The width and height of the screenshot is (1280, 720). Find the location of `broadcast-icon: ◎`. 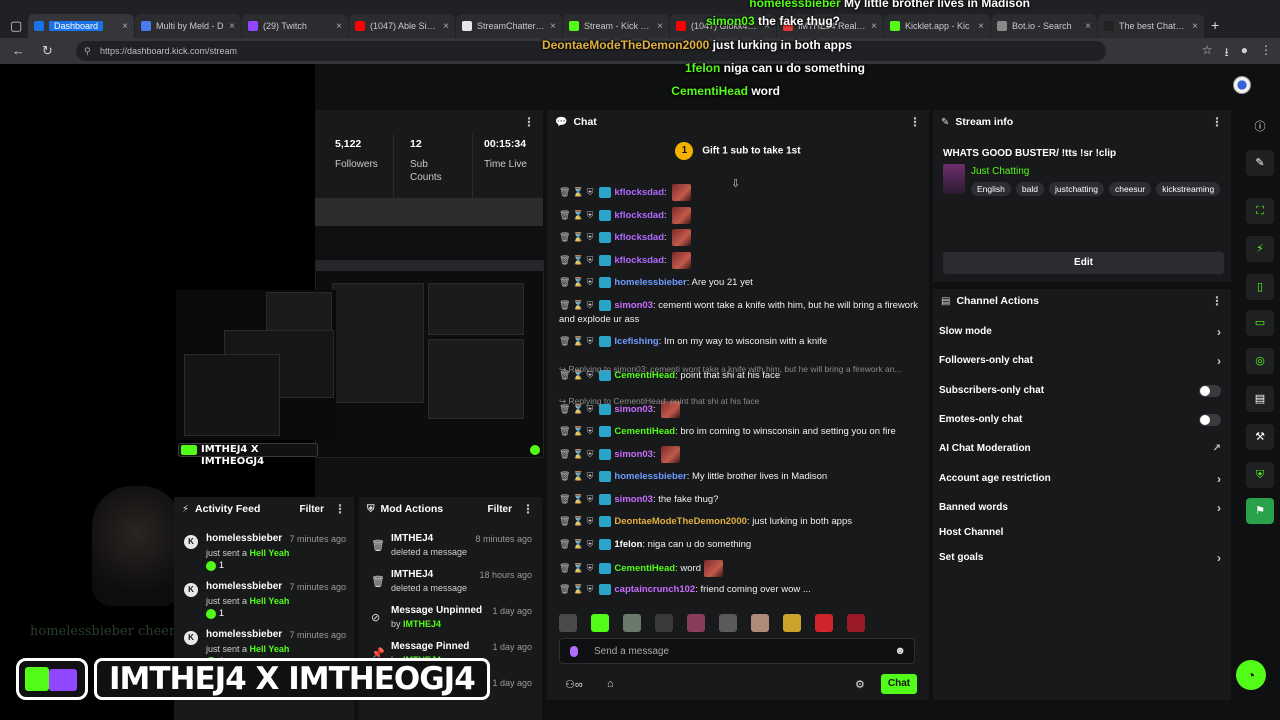

broadcast-icon: ◎ is located at coordinates (1260, 361).